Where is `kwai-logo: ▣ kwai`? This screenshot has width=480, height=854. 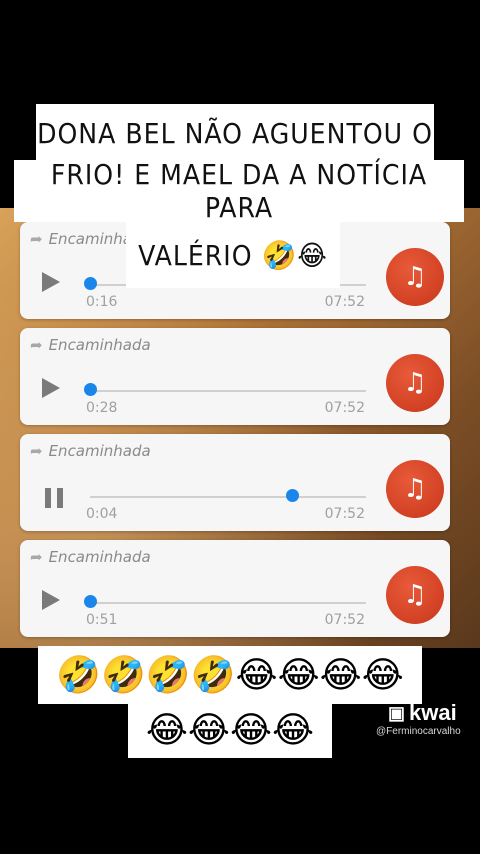
kwai-logo: ▣ kwai is located at coordinates (422, 712).